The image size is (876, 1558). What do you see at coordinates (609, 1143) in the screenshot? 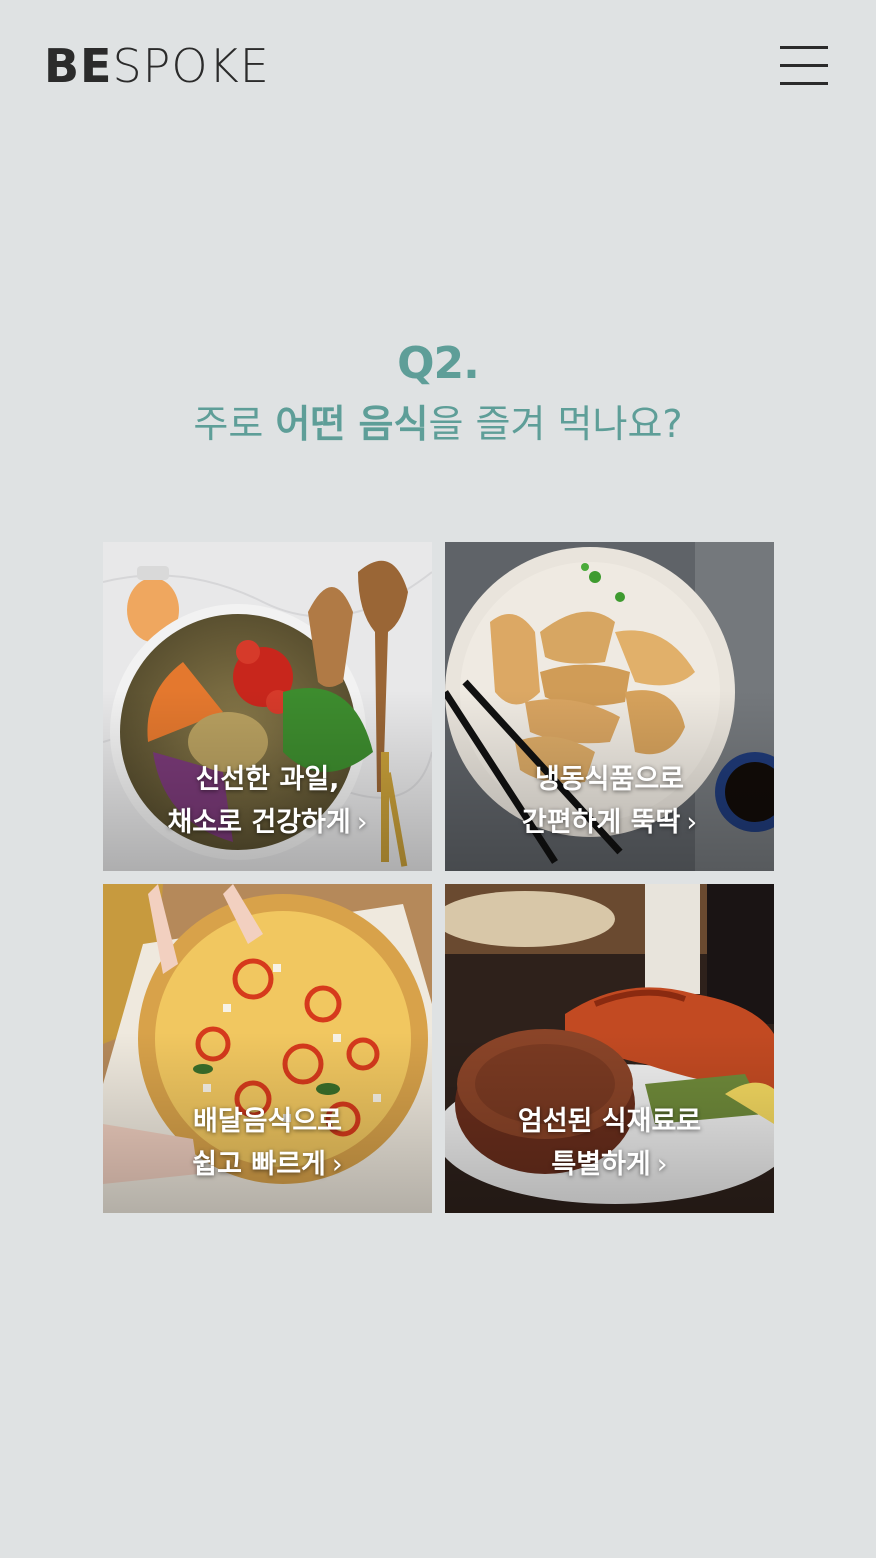
I see `option-label: 엄선된 식재료로 특별하게 ›` at bounding box center [609, 1143].